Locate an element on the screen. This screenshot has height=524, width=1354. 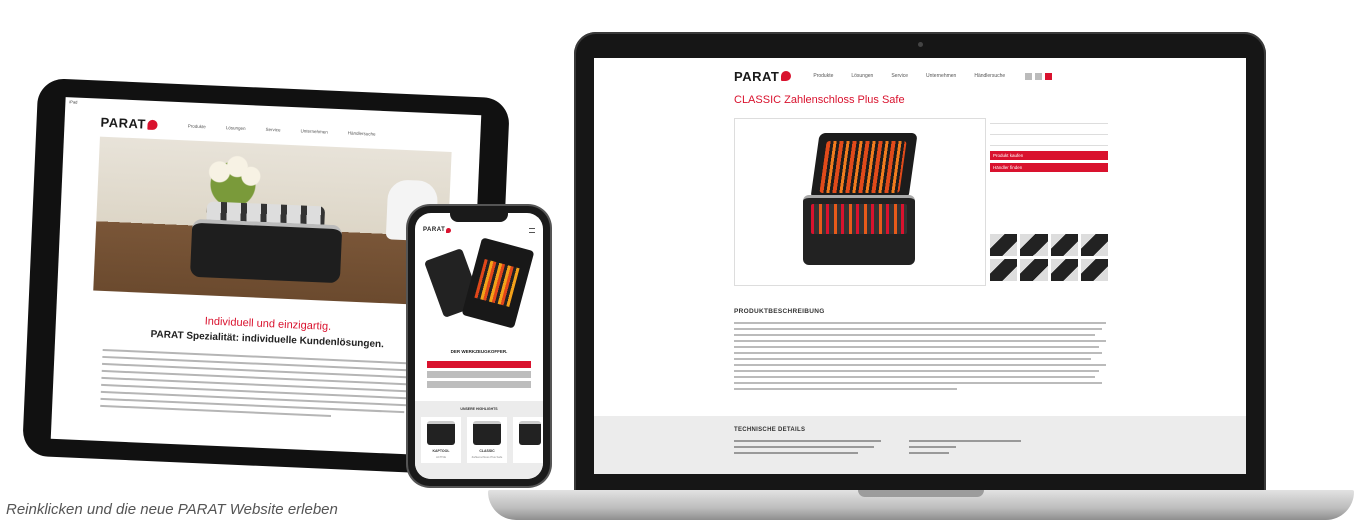
case-tools-shape is located at coordinates (863, 167).